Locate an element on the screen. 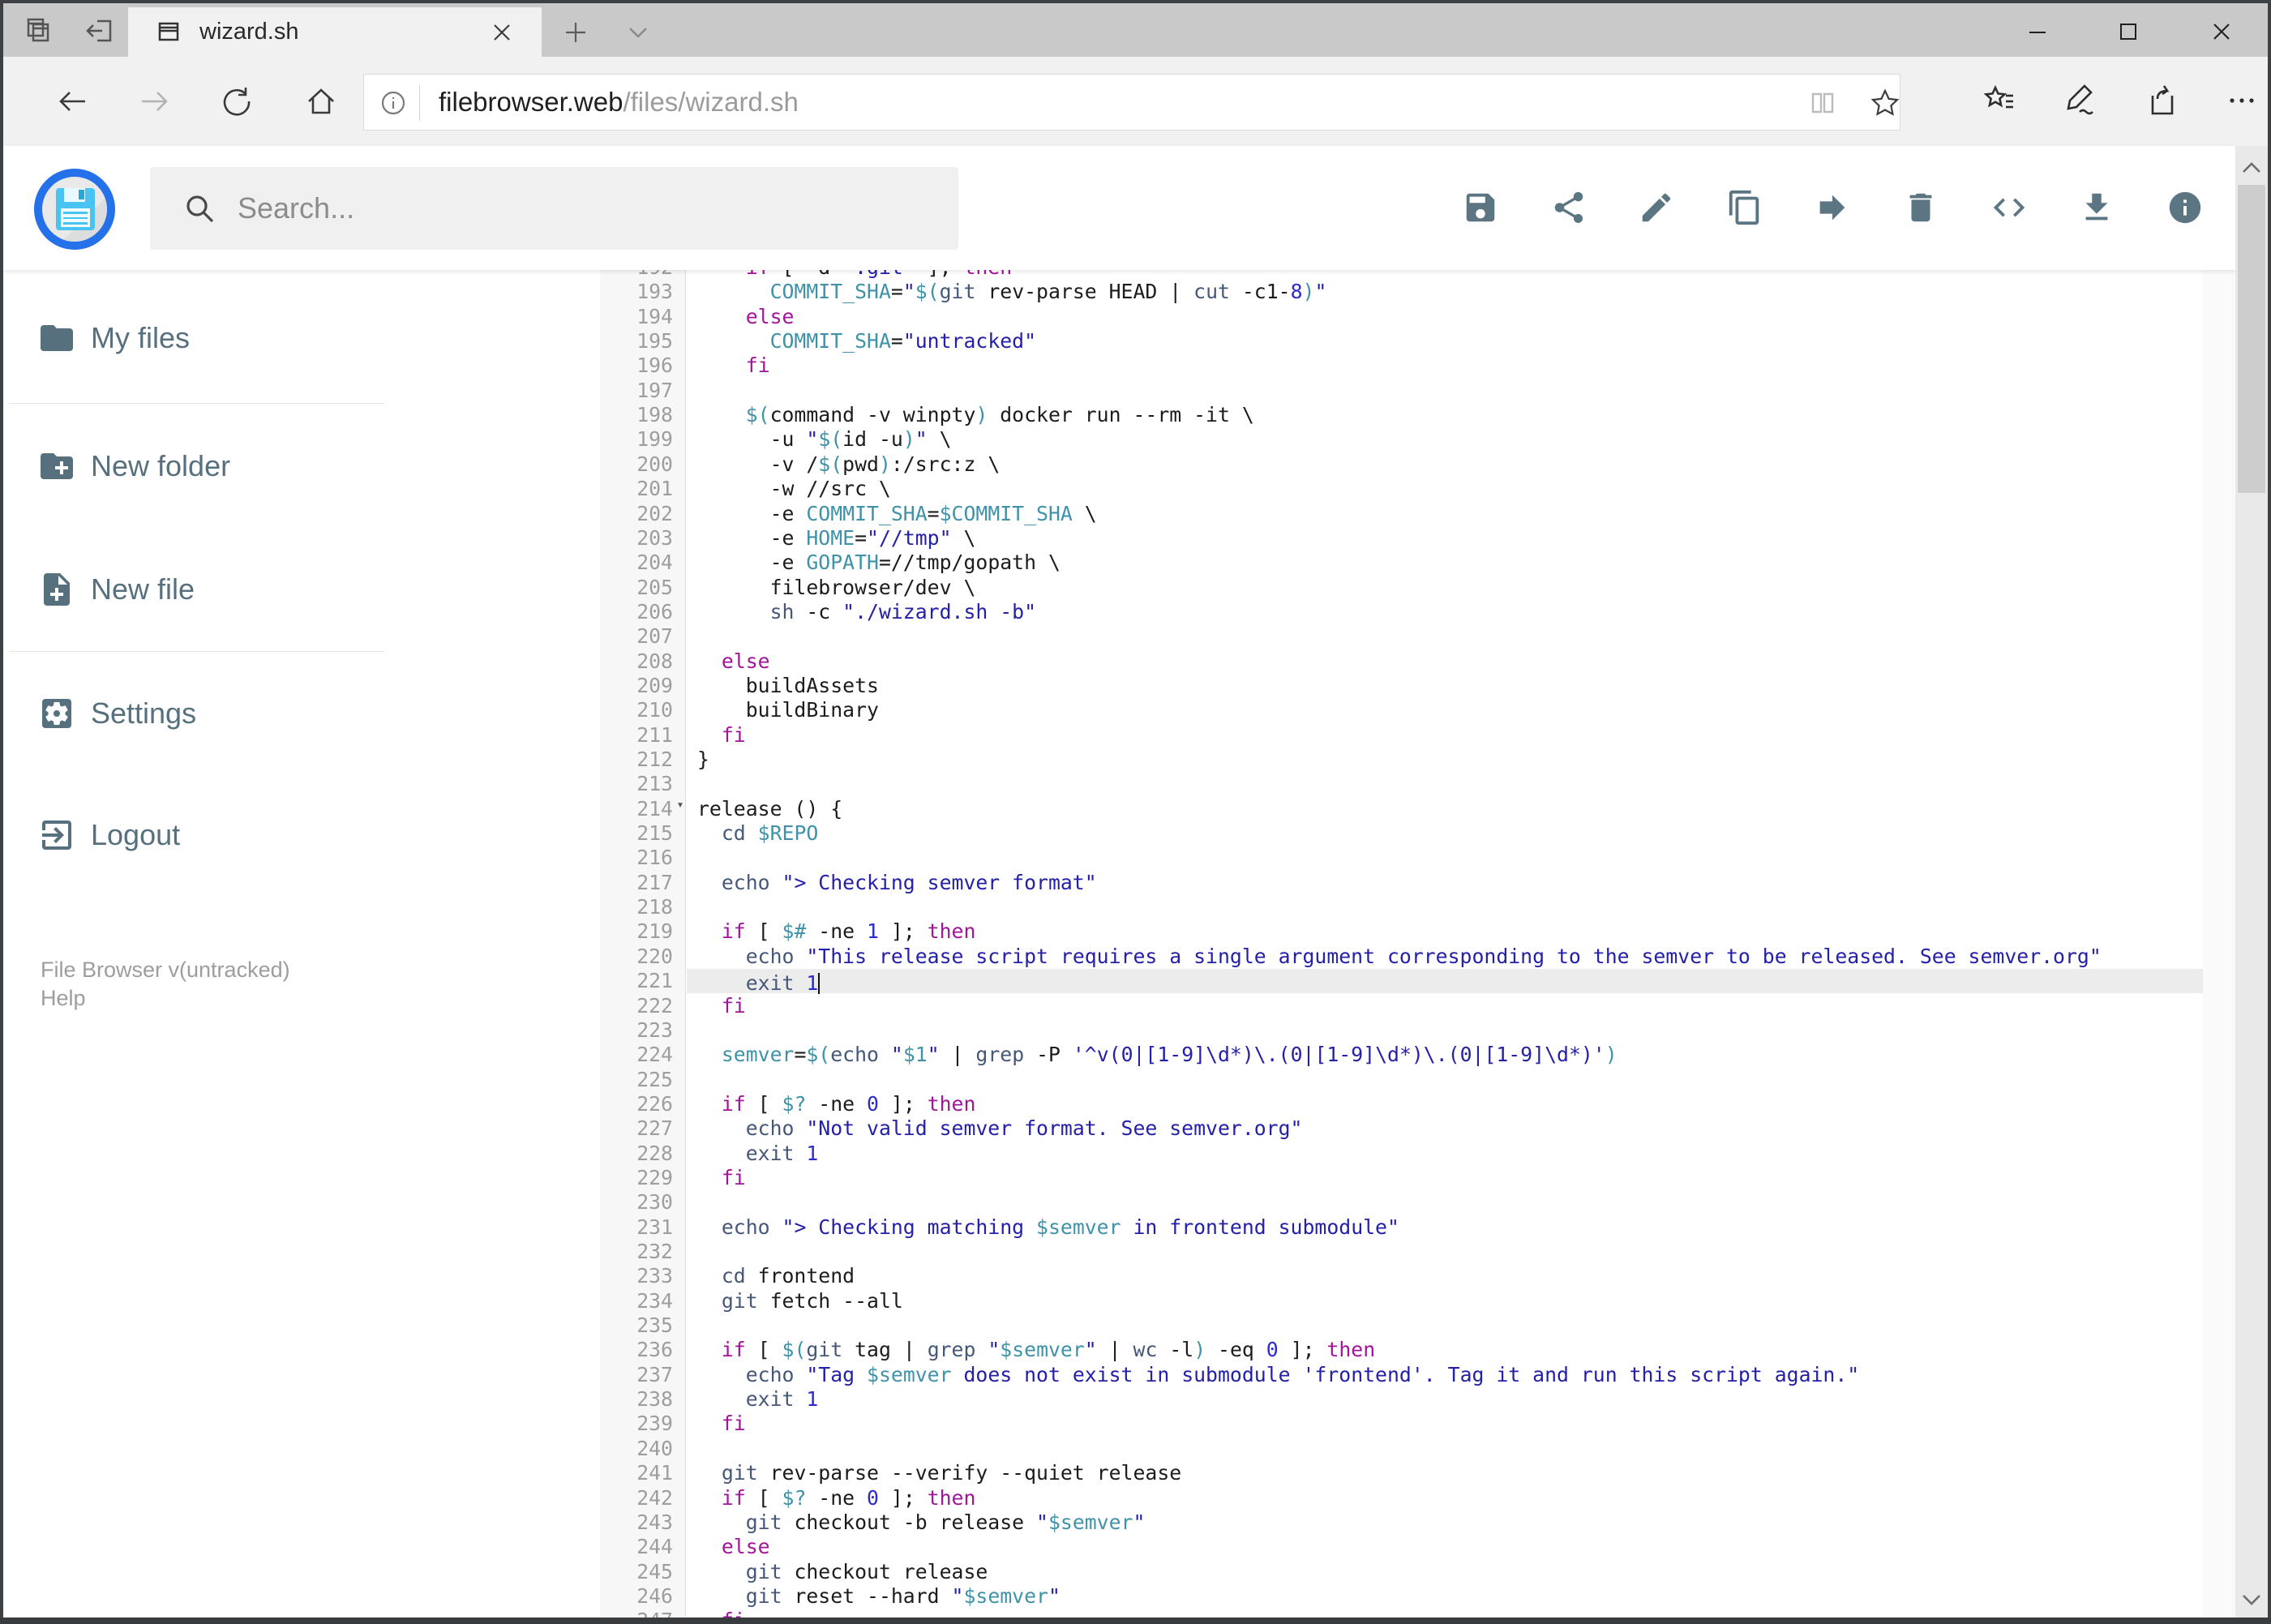 The image size is (2271, 1624). line-number: 217 is located at coordinates (636, 883).